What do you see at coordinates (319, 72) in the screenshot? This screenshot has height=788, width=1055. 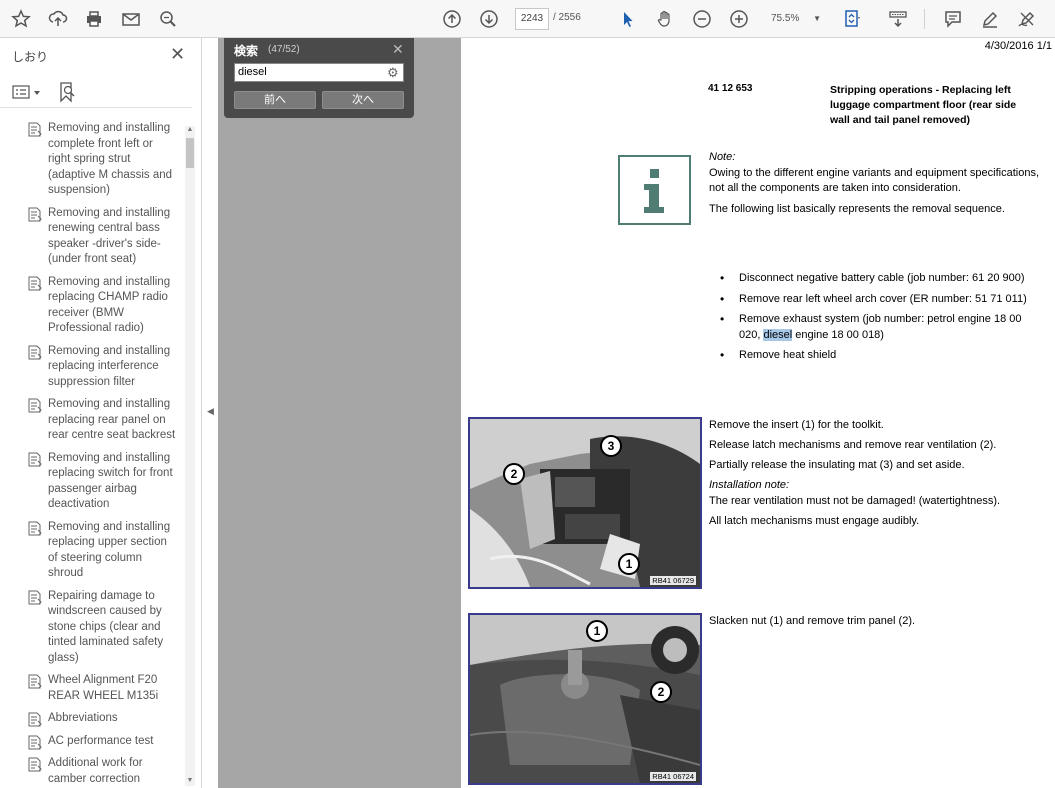 I see `find-input: diesel` at bounding box center [319, 72].